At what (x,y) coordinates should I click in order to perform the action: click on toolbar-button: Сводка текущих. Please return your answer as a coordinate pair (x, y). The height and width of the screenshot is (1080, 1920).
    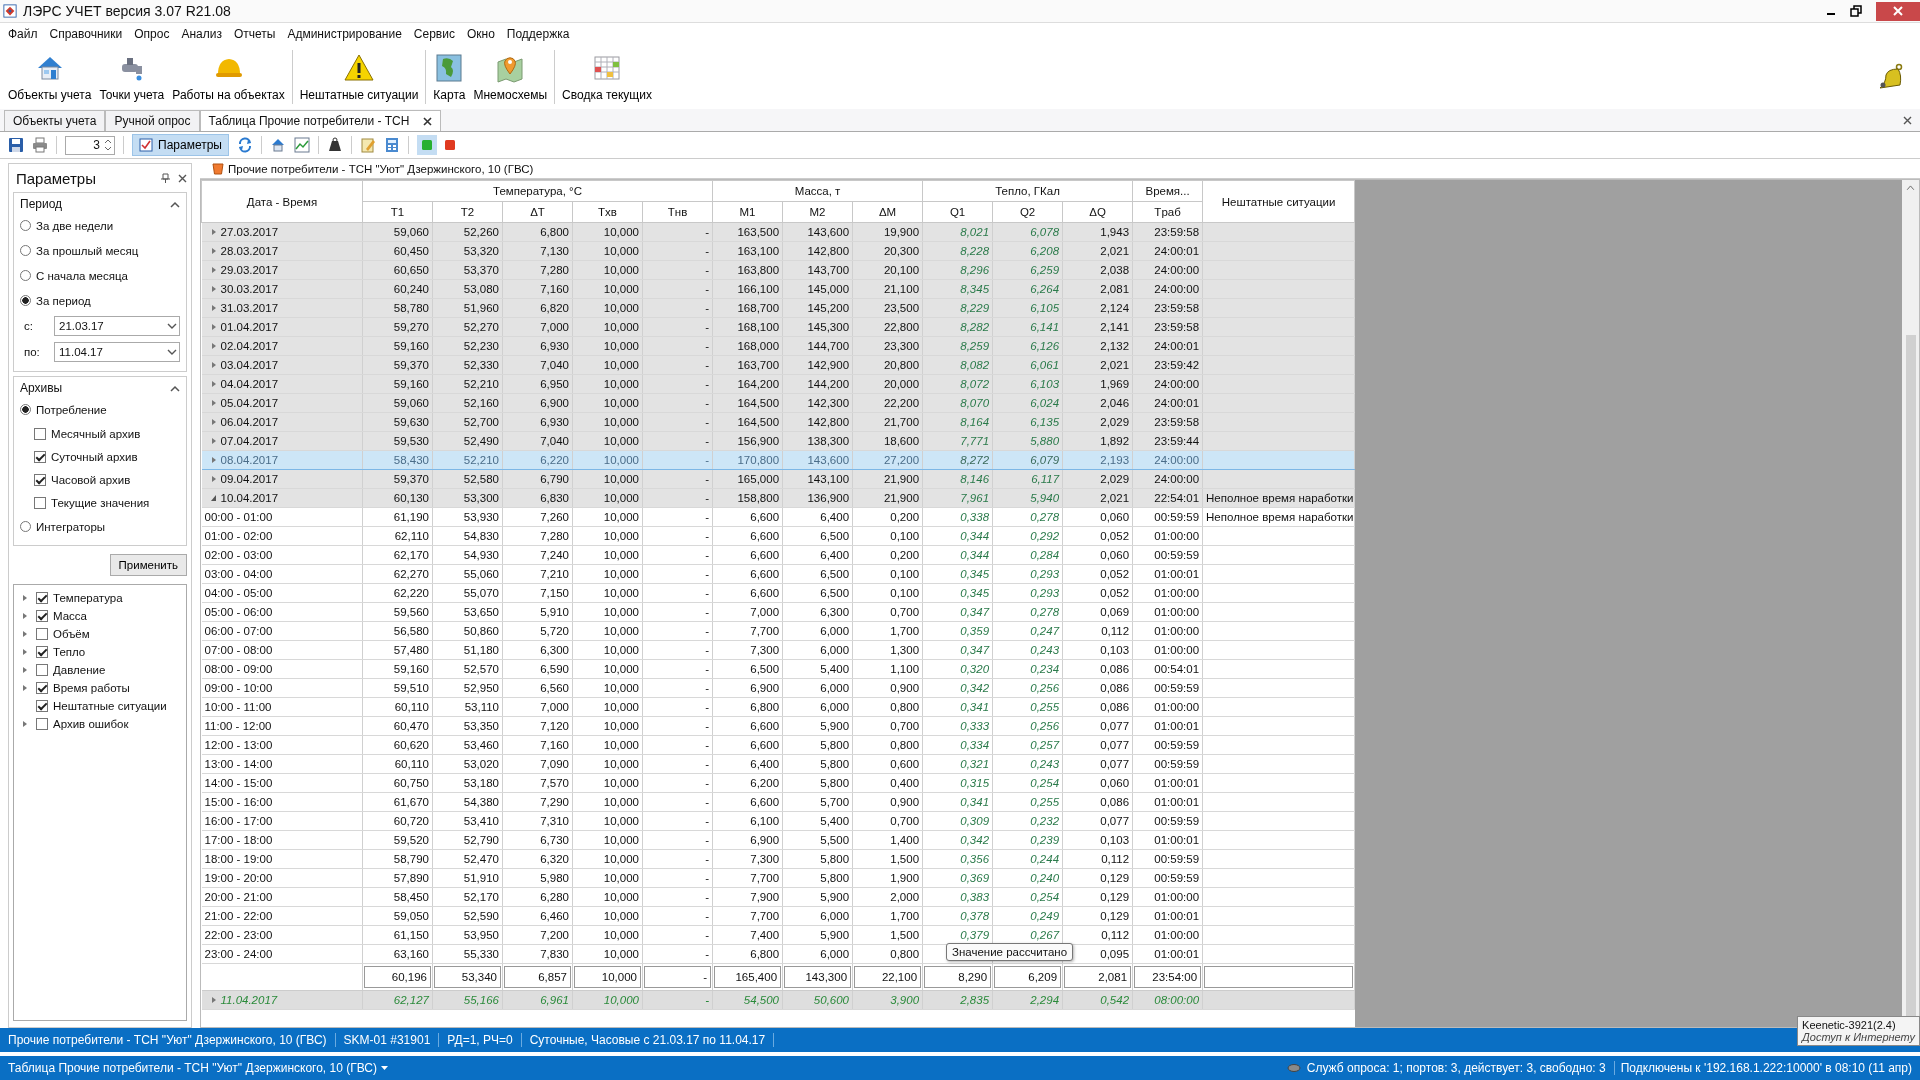
    Looking at the image, I should click on (607, 77).